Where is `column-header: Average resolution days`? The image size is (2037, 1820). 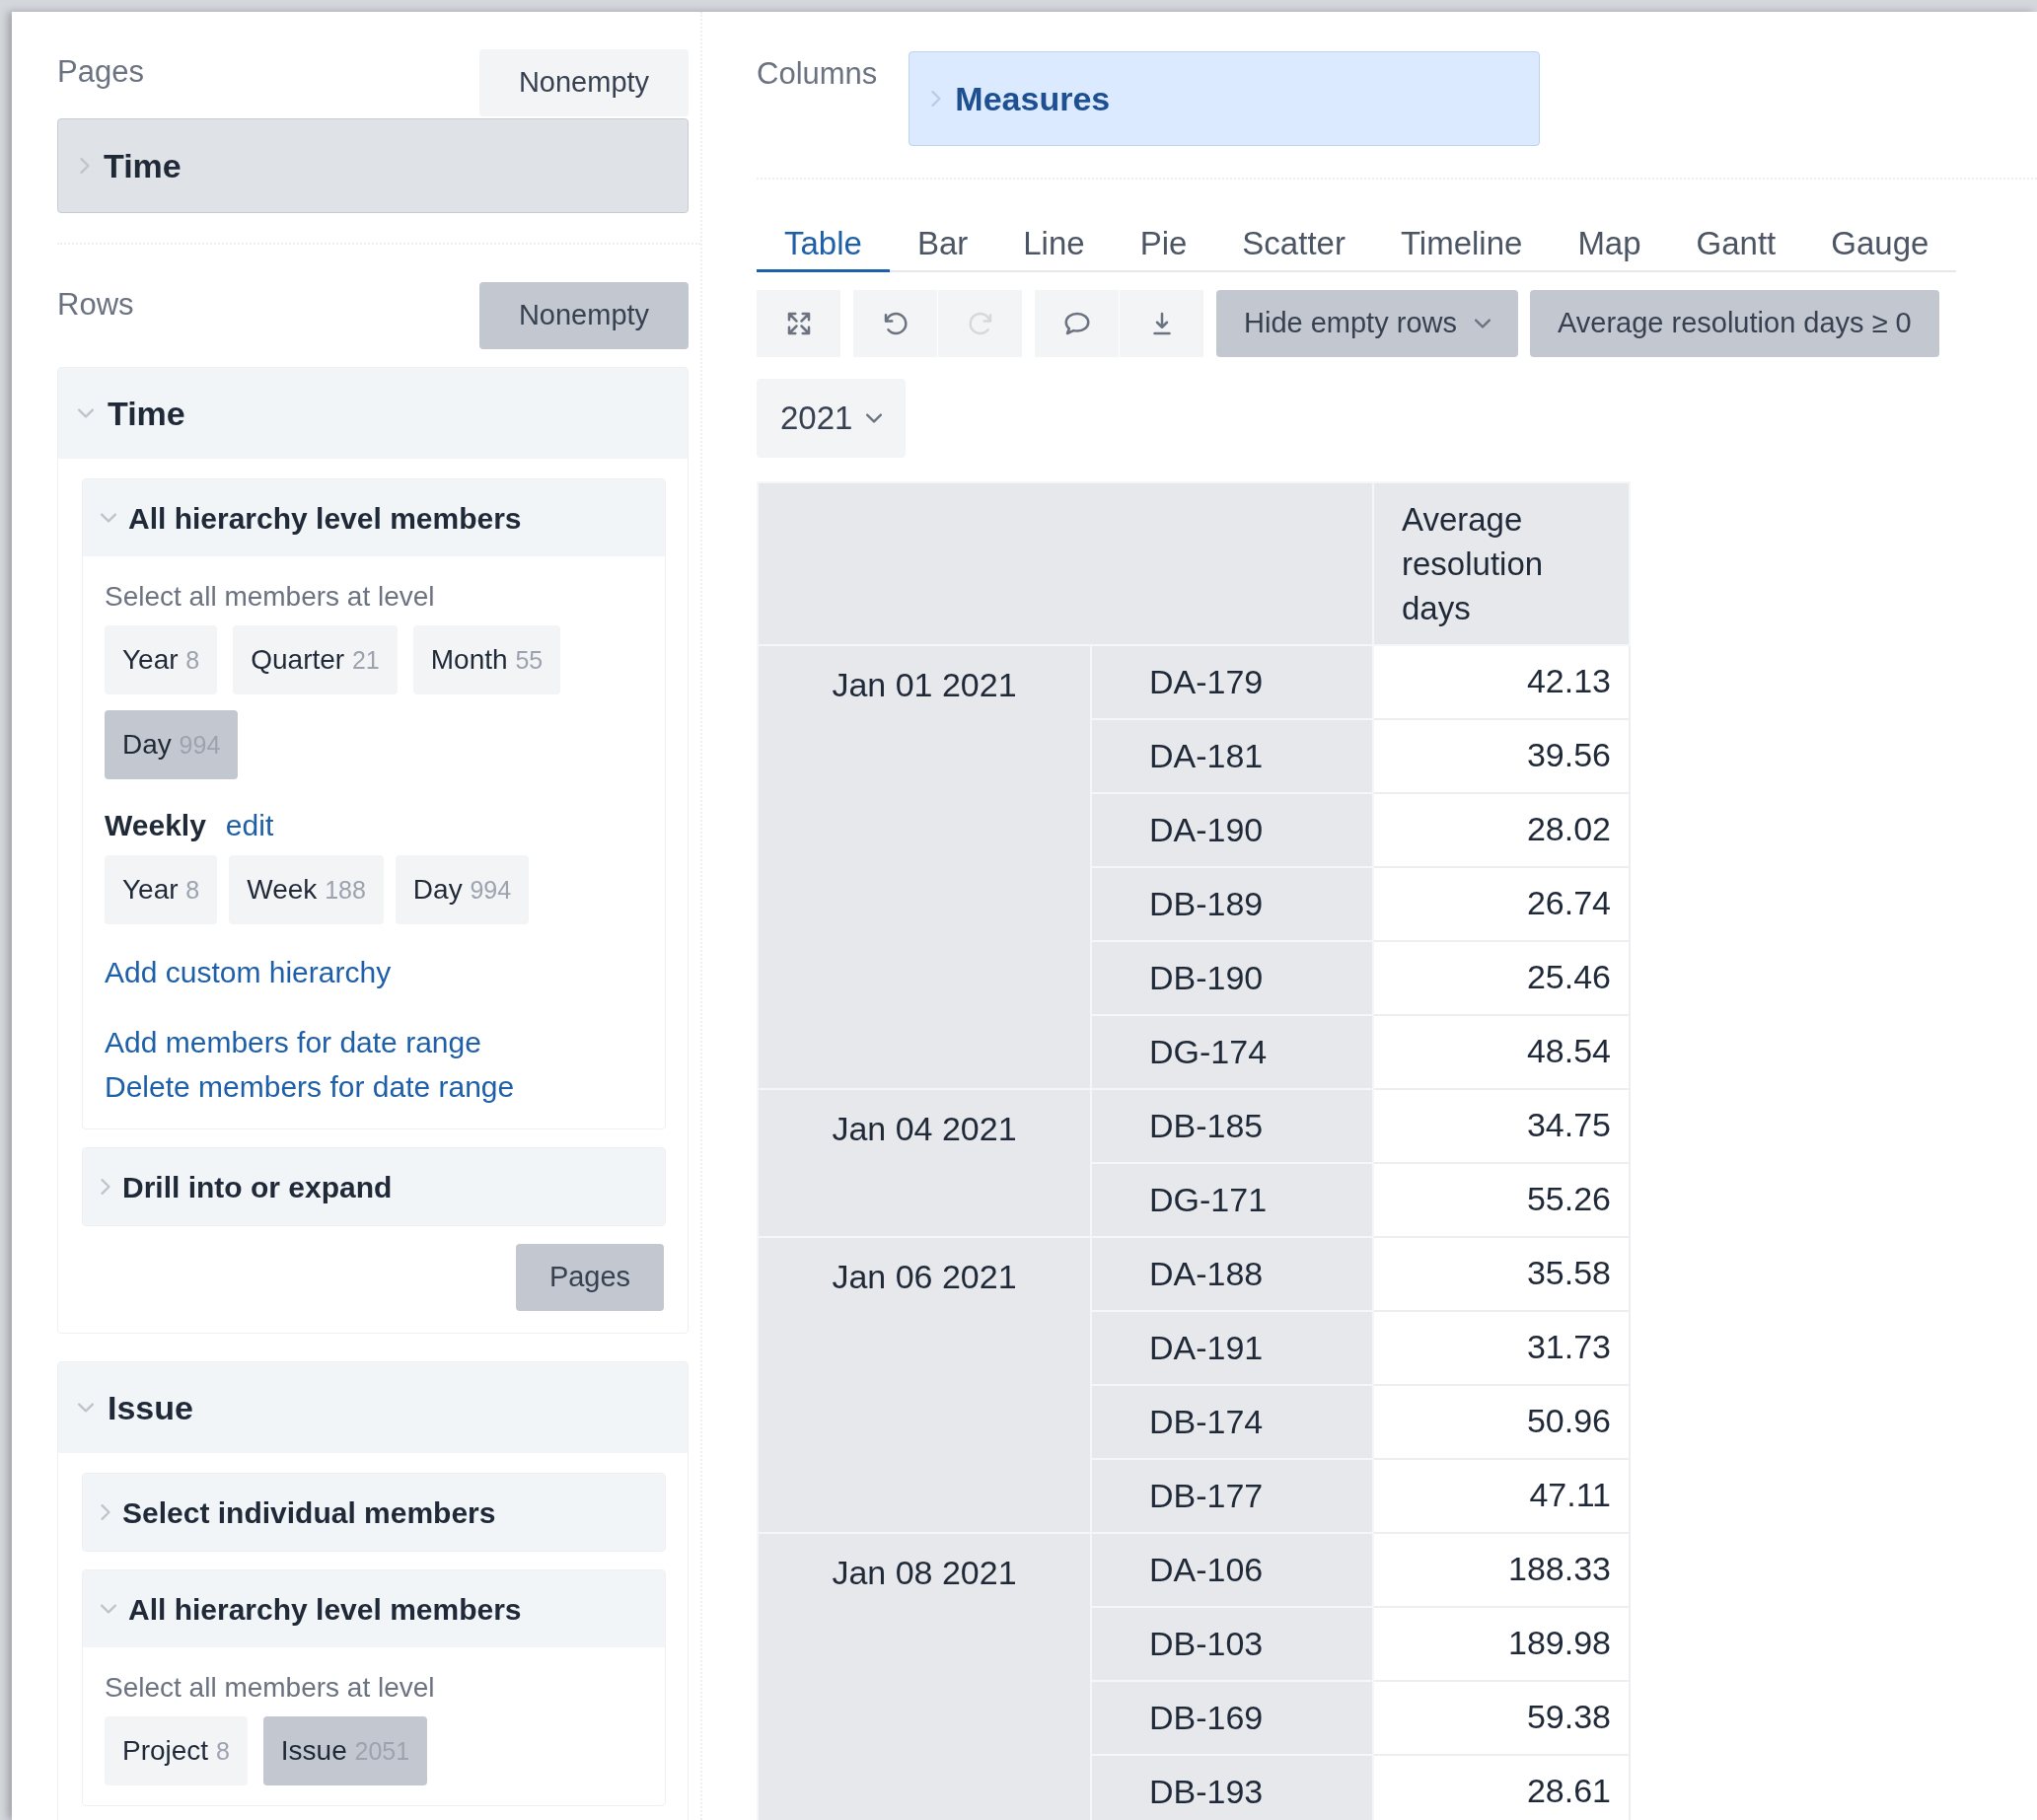 column-header: Average resolution days is located at coordinates (1501, 563).